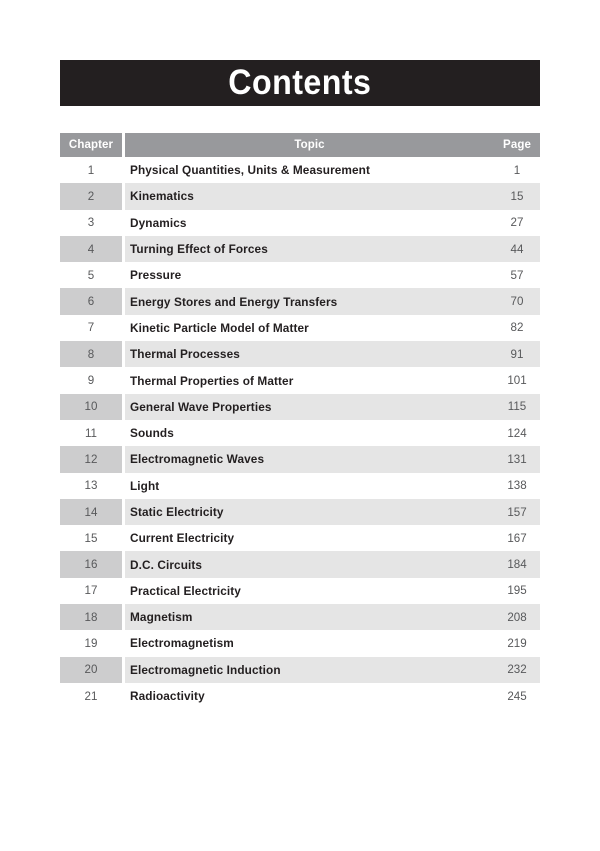 The height and width of the screenshot is (851, 600). What do you see at coordinates (517, 275) in the screenshot?
I see `page-number: 57` at bounding box center [517, 275].